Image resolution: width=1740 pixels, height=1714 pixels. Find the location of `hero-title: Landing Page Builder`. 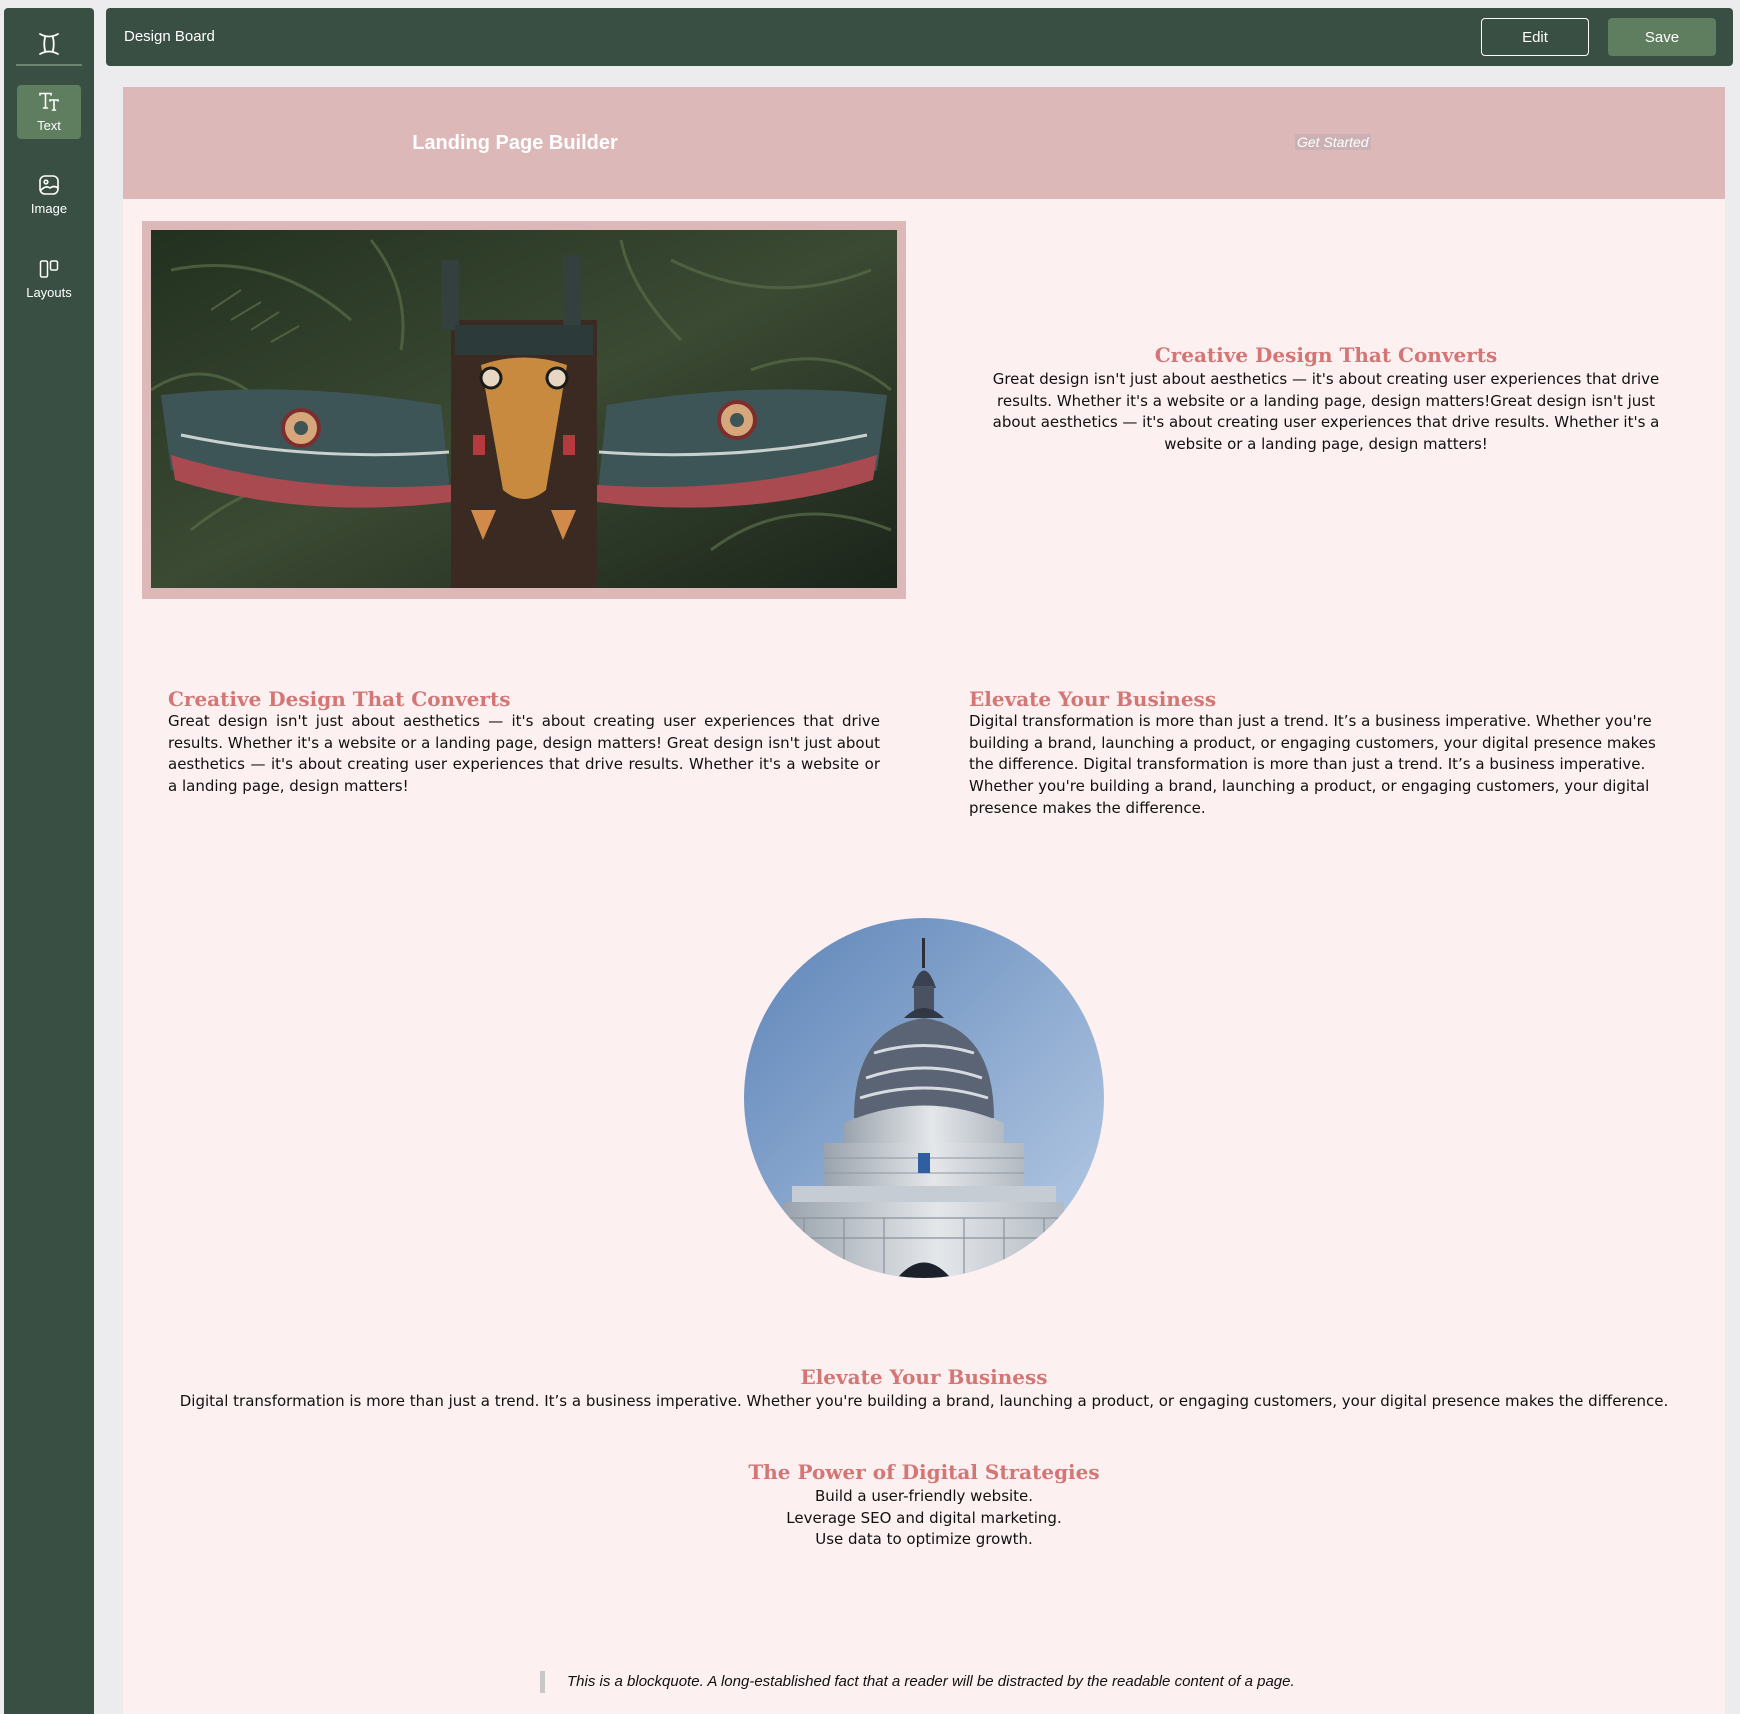

hero-title: Landing Page Builder is located at coordinates (515, 143).